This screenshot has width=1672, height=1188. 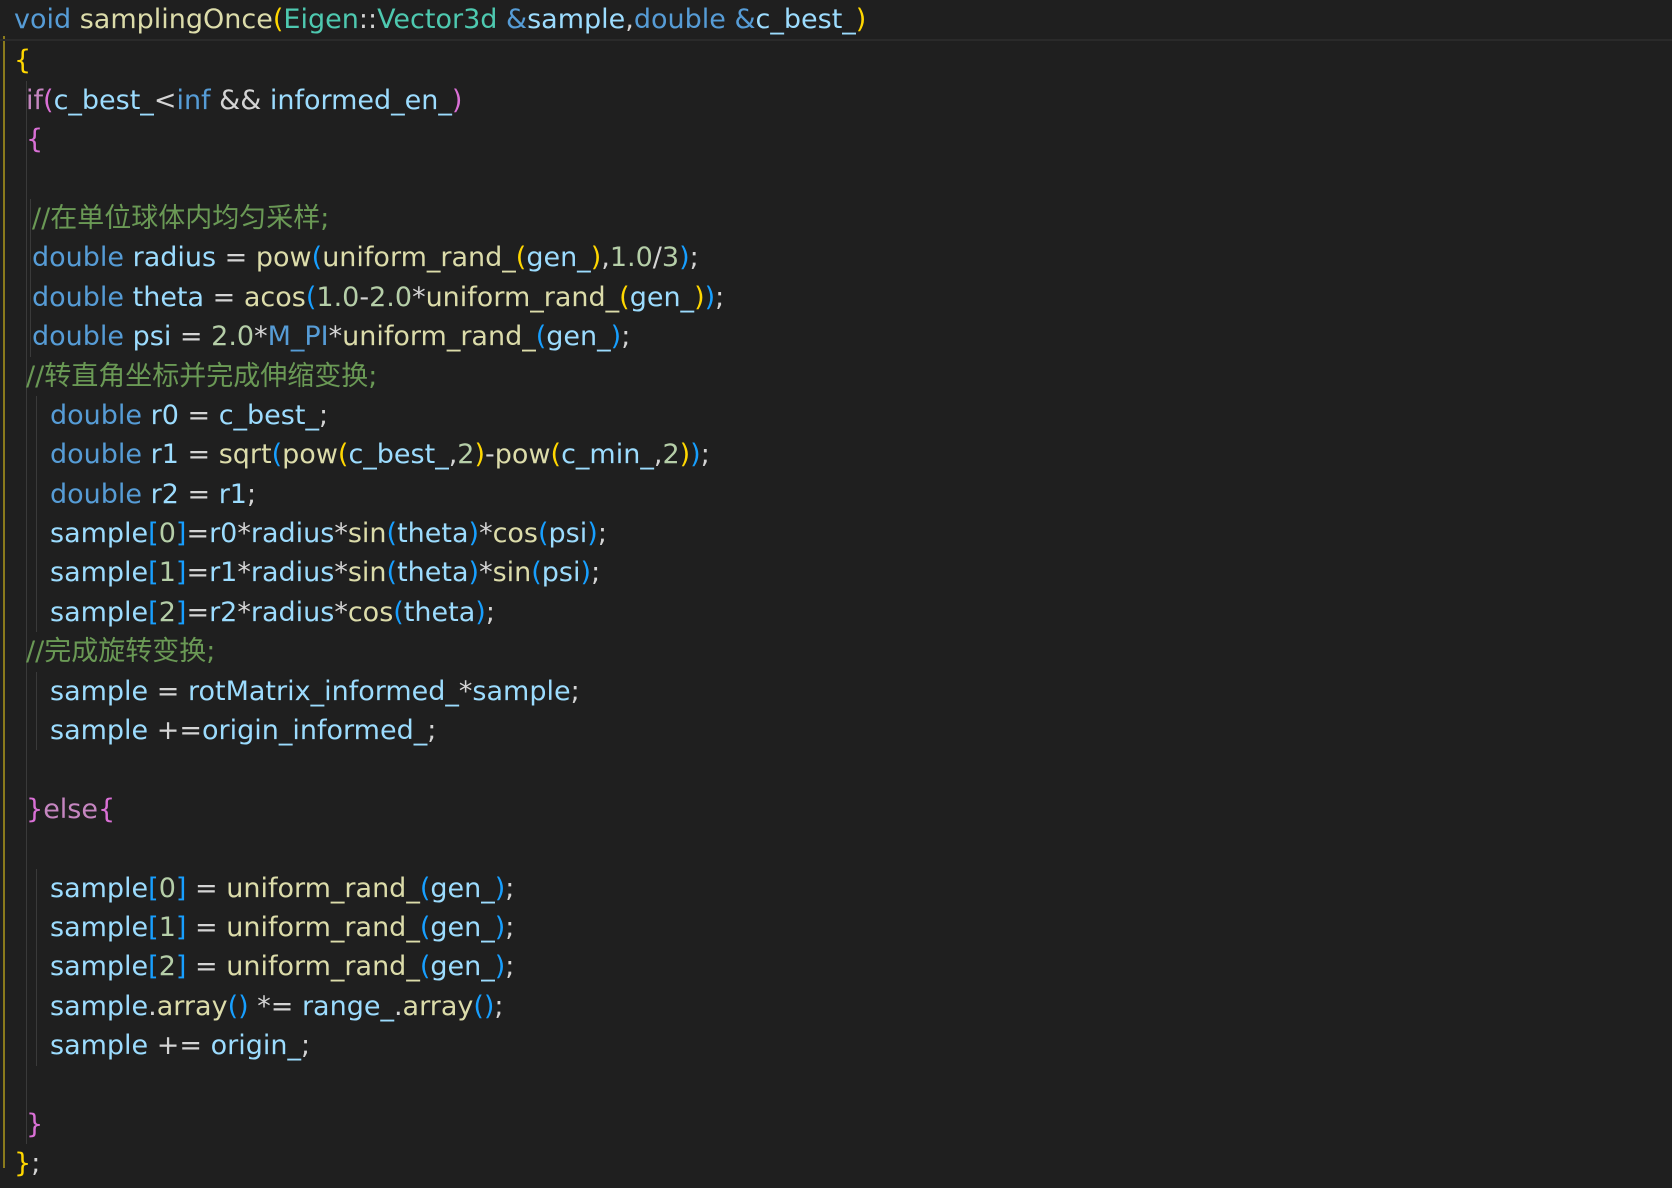 What do you see at coordinates (462, 888) in the screenshot?
I see `code-token: gen_` at bounding box center [462, 888].